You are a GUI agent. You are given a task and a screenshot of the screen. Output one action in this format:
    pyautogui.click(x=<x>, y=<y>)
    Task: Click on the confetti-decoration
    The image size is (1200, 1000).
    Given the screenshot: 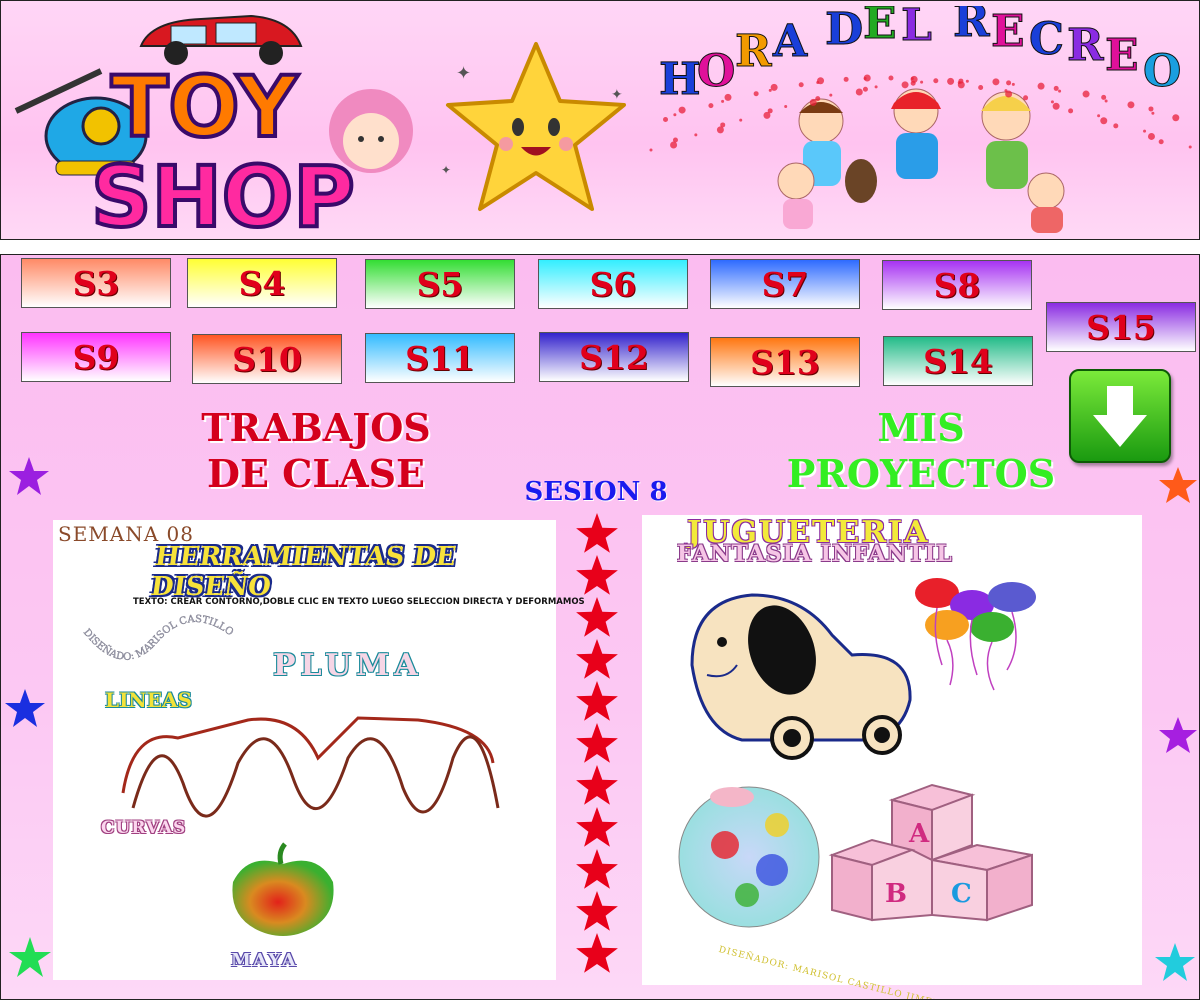 What is the action you would take?
    pyautogui.click(x=920, y=113)
    